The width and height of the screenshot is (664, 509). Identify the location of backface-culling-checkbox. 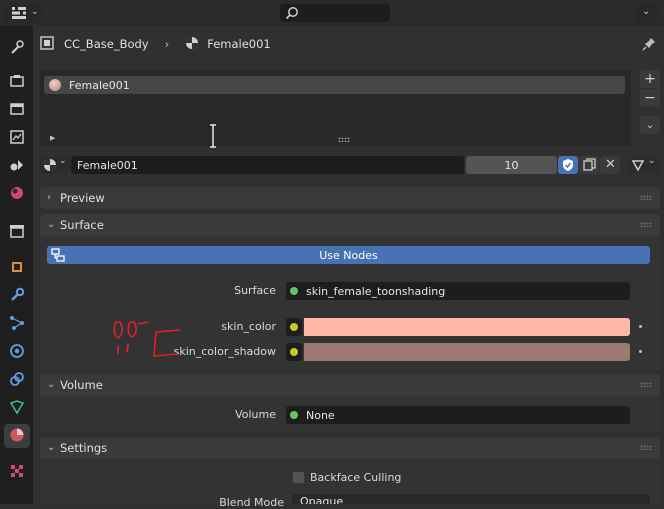
(298, 477).